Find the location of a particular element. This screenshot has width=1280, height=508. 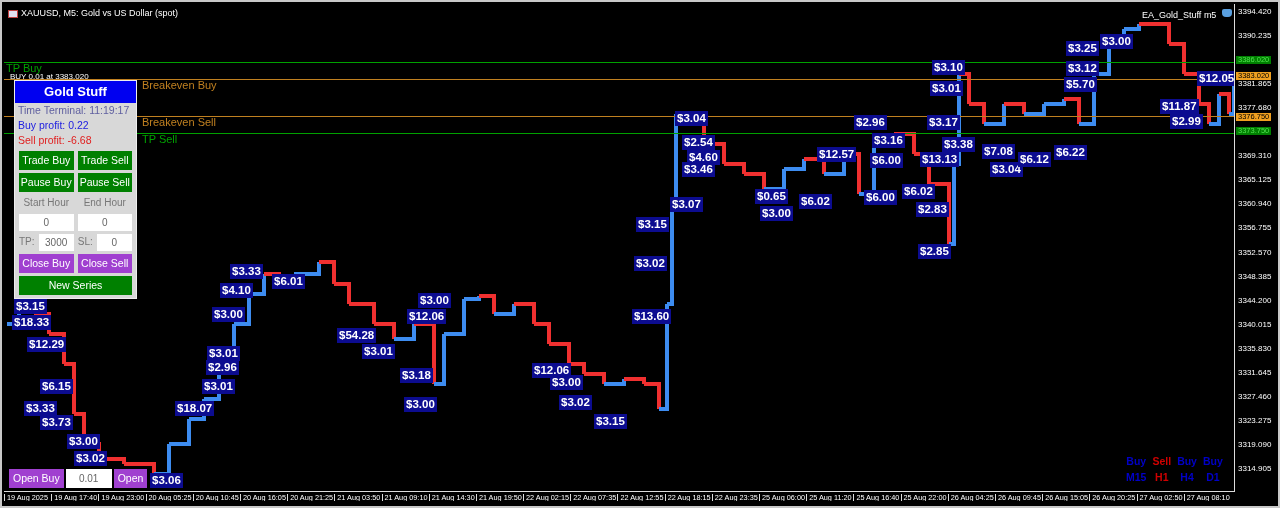

profit-label: $2.83 is located at coordinates (932, 210).